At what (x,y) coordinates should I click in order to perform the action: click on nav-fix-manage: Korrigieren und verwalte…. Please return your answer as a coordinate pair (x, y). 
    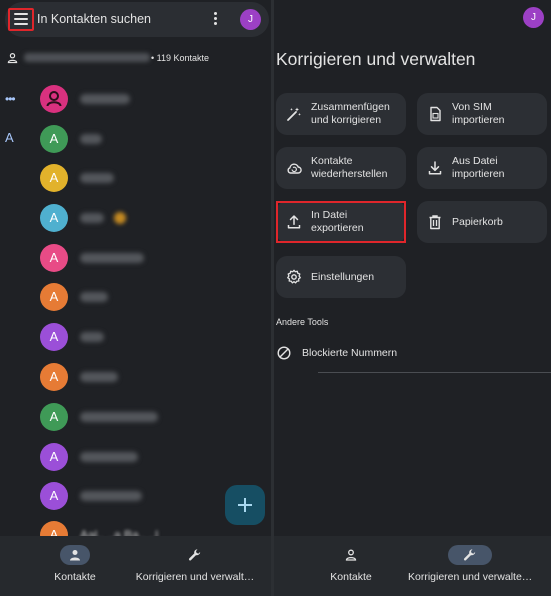
    Looking at the image, I should click on (470, 566).